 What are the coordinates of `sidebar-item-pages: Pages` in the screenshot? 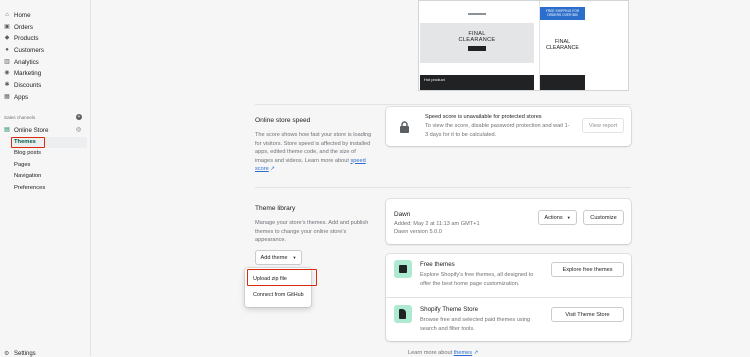 It's located at (22, 165).